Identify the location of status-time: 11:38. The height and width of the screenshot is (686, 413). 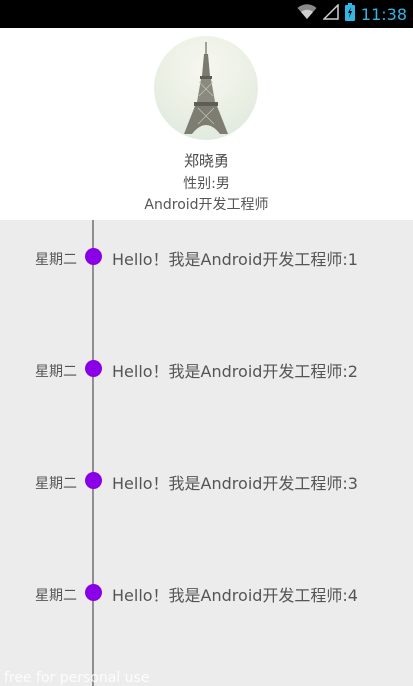
(383, 14).